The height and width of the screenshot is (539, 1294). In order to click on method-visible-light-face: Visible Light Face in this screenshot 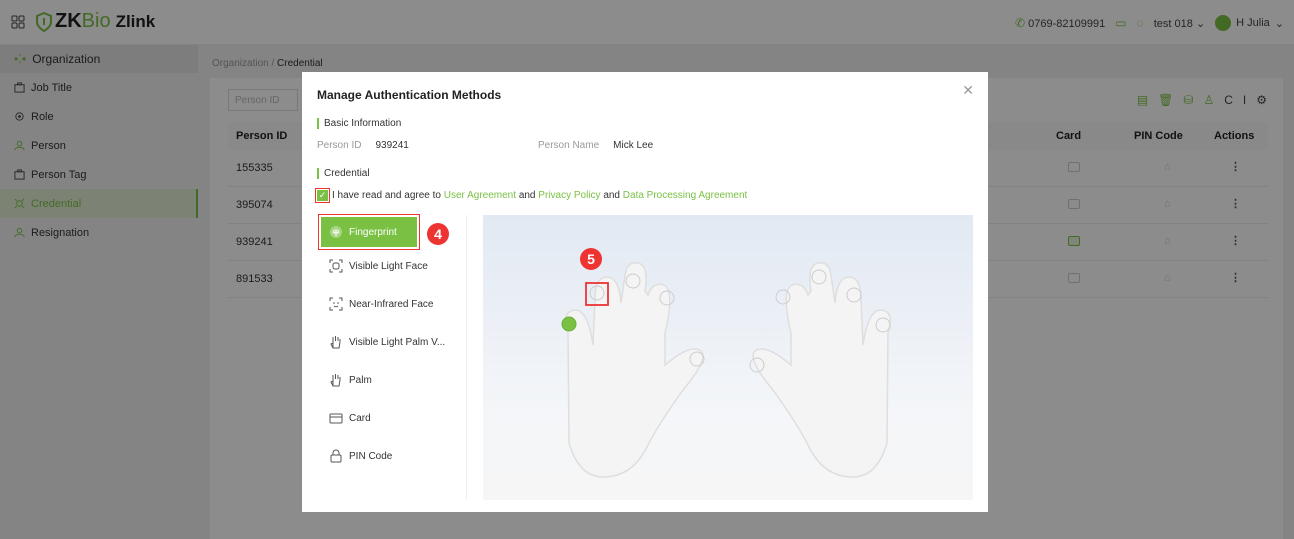, I will do `click(391, 266)`.